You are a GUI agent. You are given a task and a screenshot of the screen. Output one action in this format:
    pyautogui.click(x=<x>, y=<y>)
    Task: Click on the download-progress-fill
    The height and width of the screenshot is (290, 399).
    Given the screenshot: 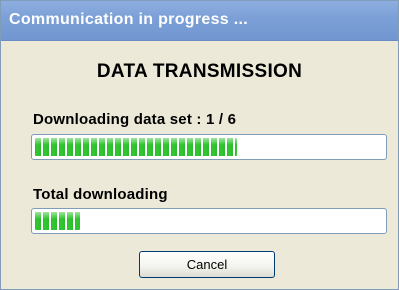 What is the action you would take?
    pyautogui.click(x=136, y=147)
    